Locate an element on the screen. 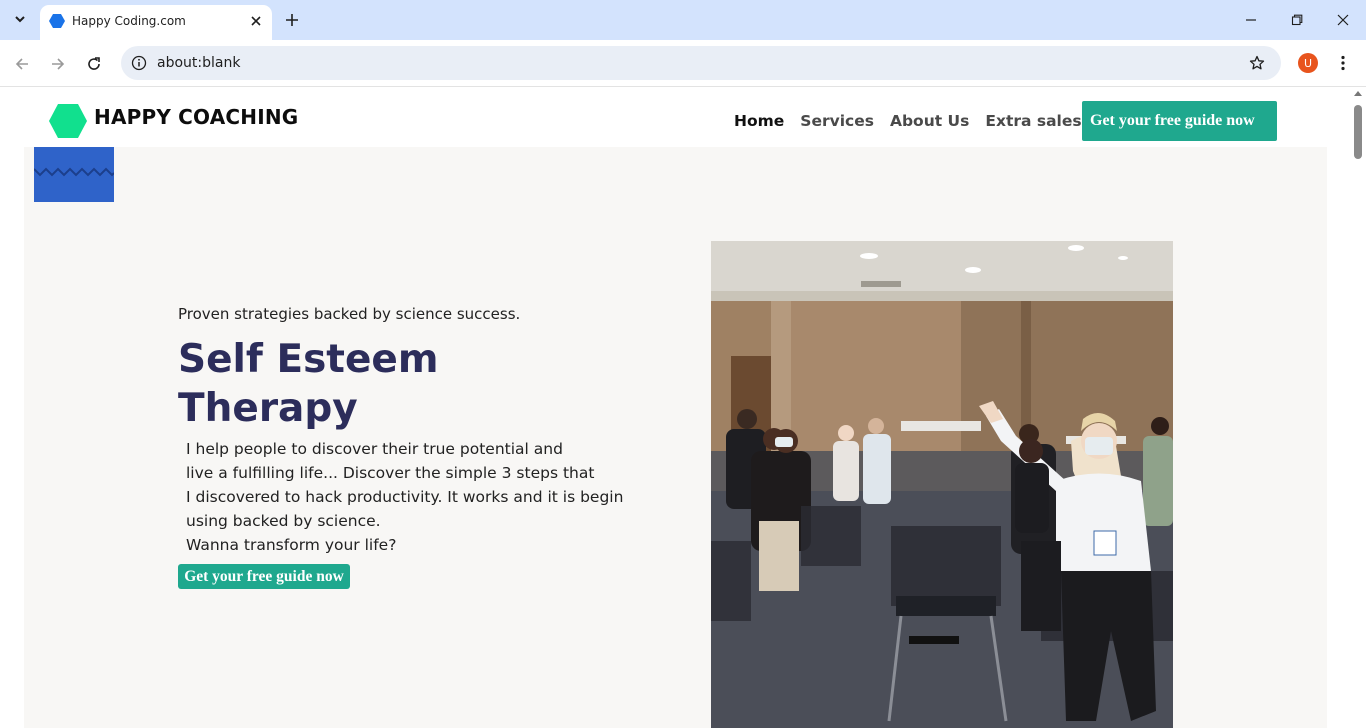  scrollbar-thumb is located at coordinates (1358, 132).